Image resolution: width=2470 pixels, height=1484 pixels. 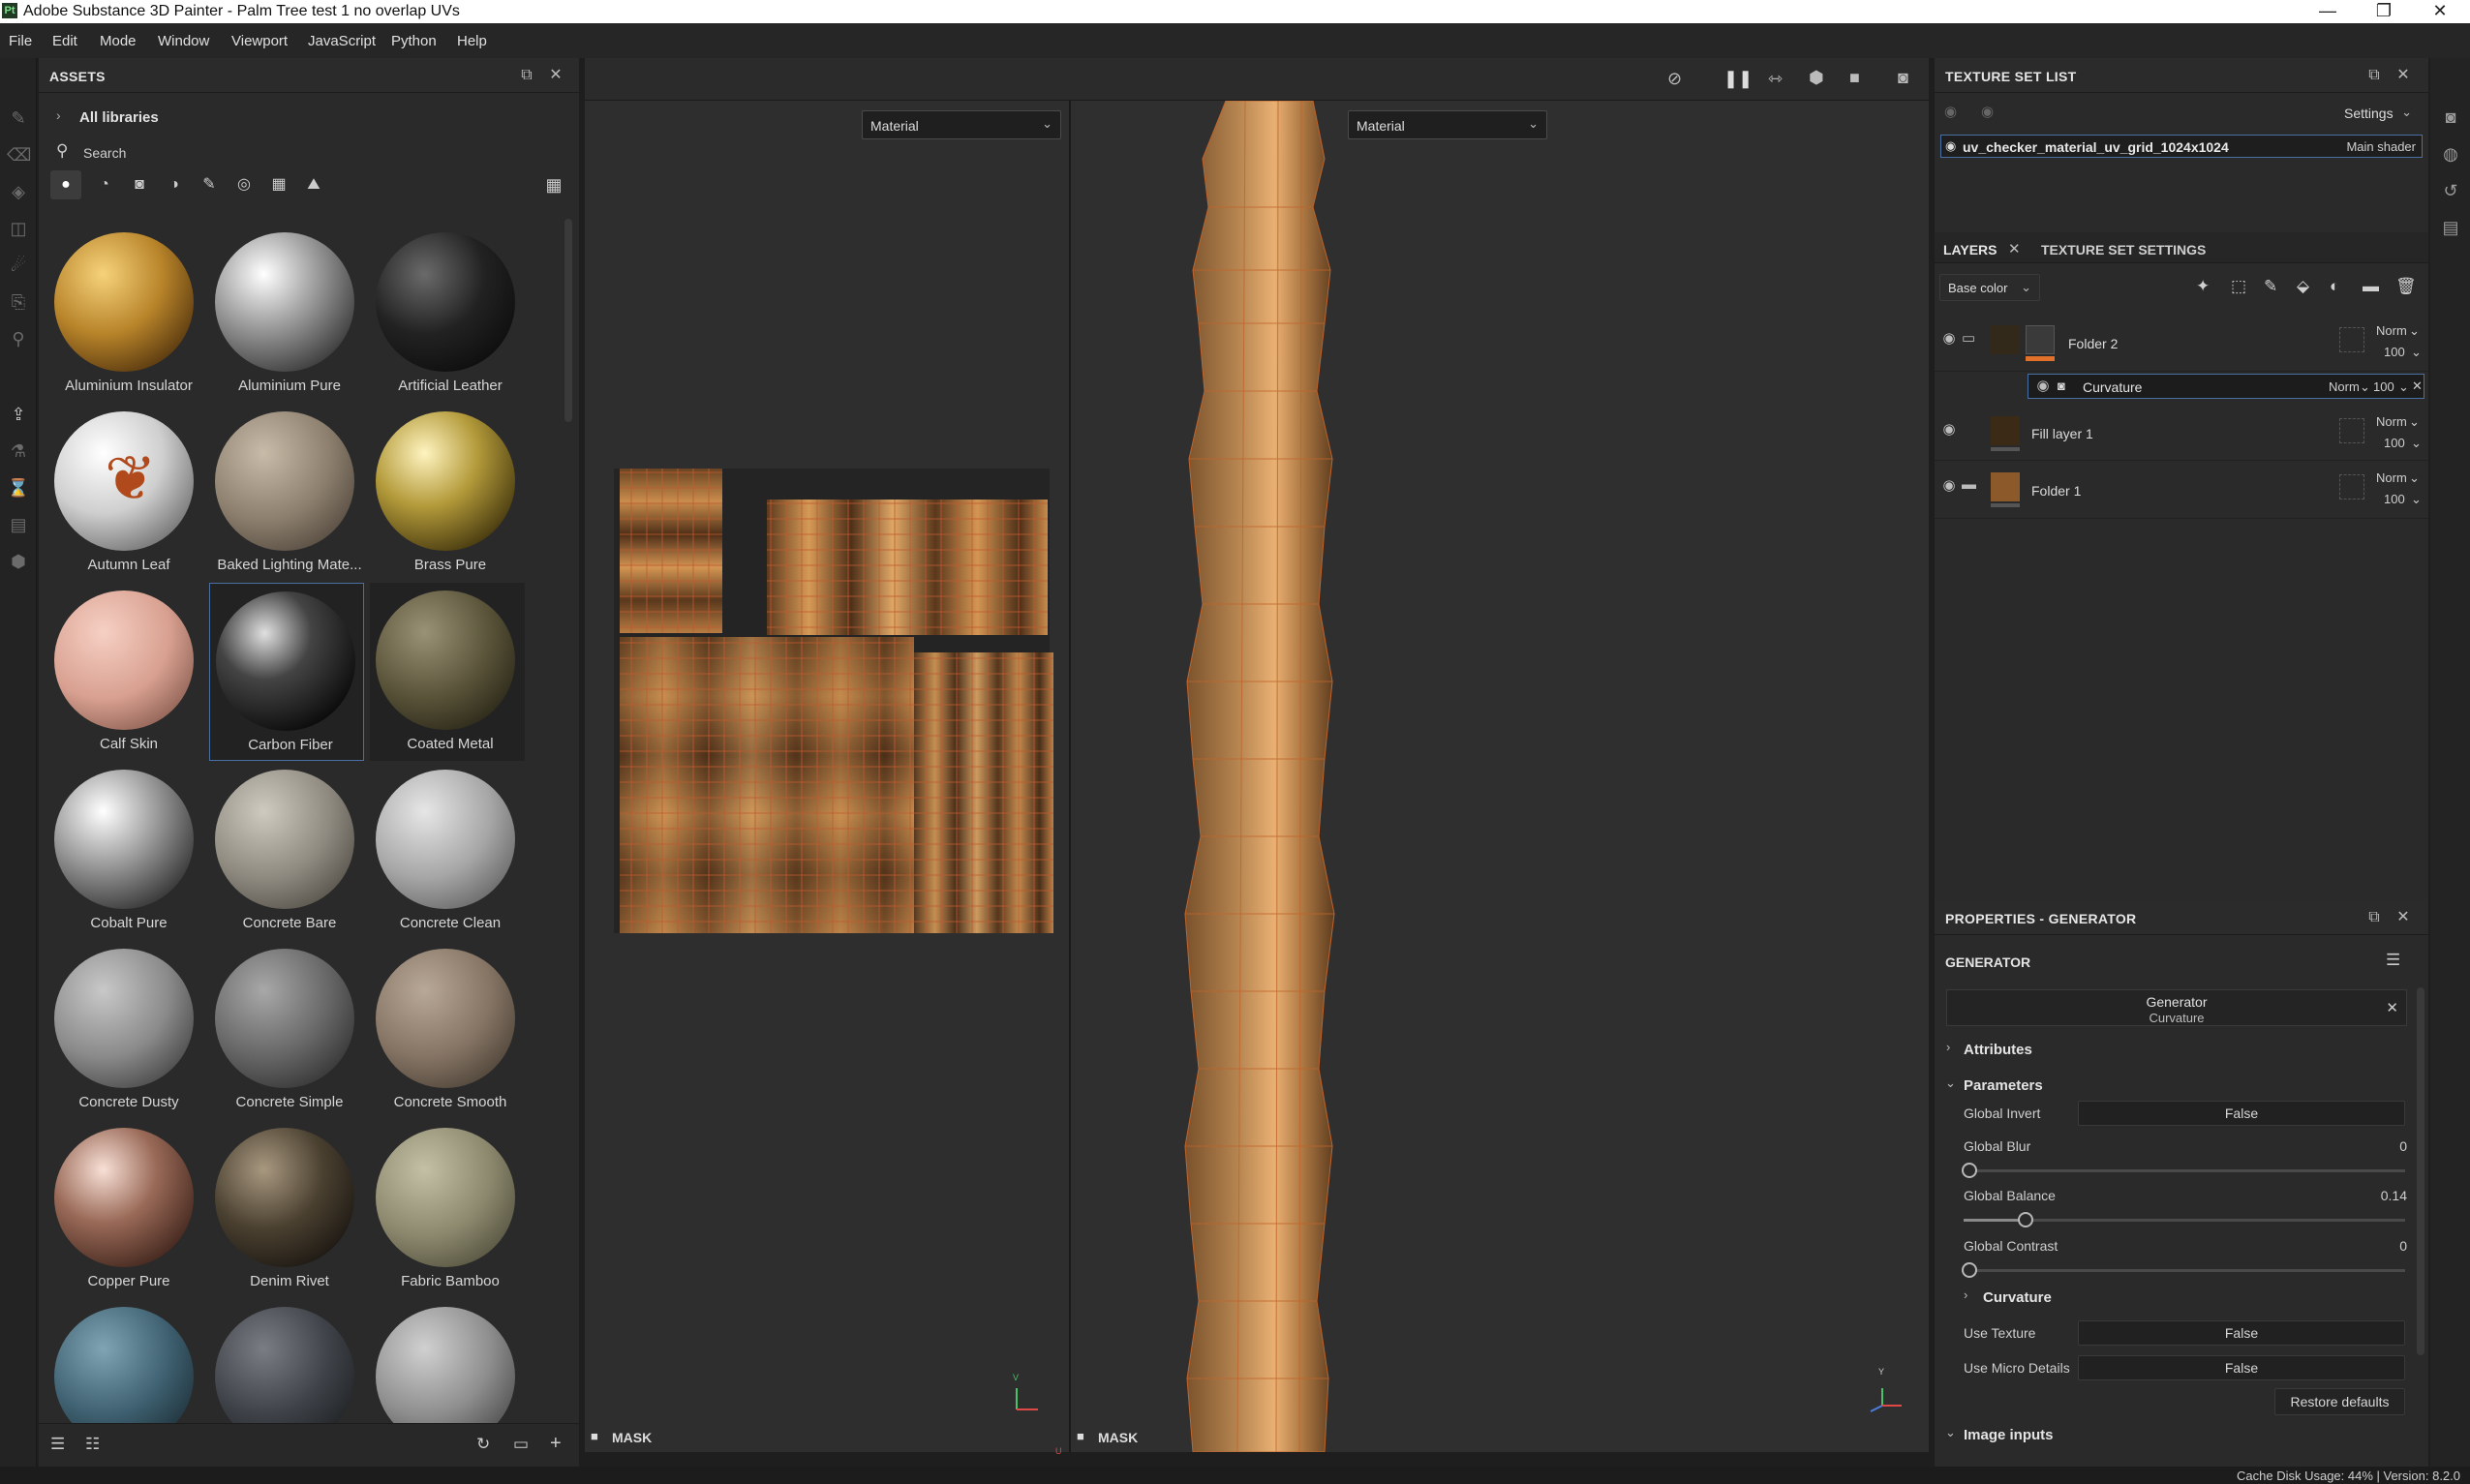 What do you see at coordinates (553, 184) in the screenshot?
I see `grid-view-icon: ▦` at bounding box center [553, 184].